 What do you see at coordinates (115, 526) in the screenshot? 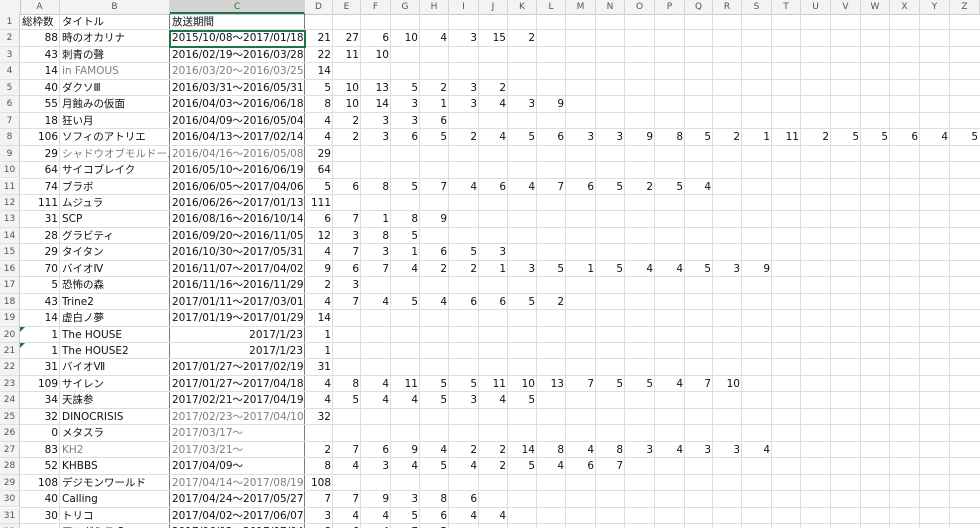
I see `title-cell: アマガミス 2` at bounding box center [115, 526].